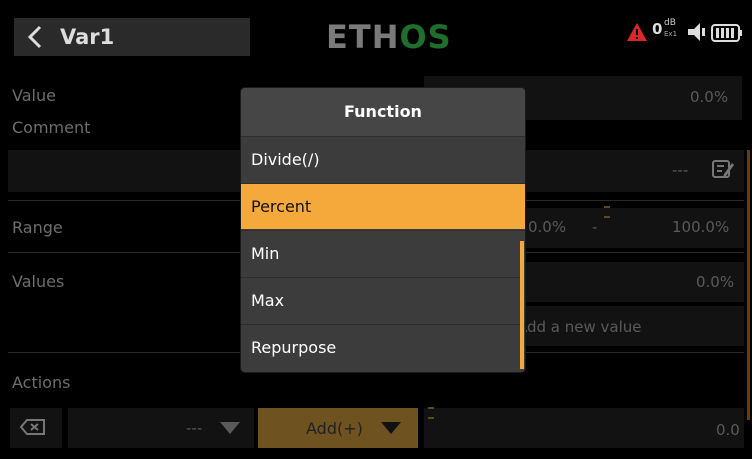 The height and width of the screenshot is (459, 752). Describe the element at coordinates (680, 170) in the screenshot. I see `comment-text: ---` at that location.